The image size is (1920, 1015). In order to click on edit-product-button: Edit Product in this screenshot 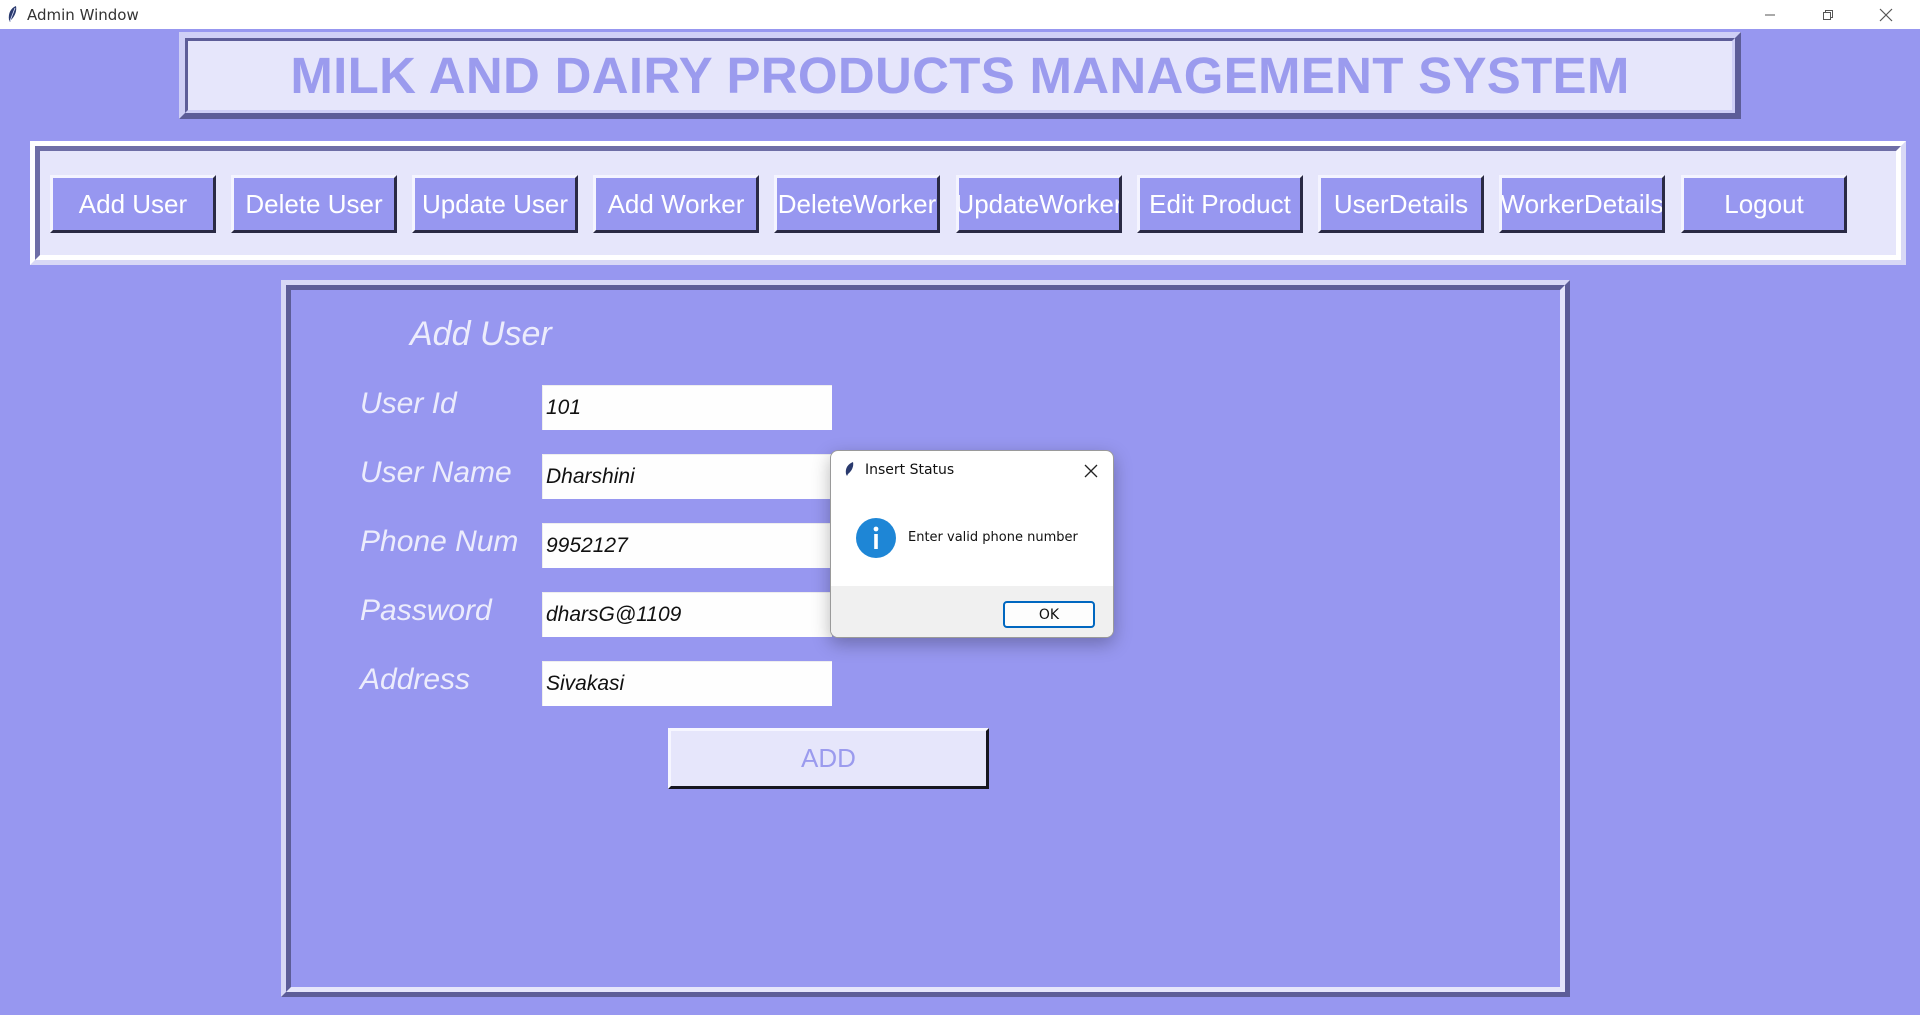, I will do `click(1220, 204)`.